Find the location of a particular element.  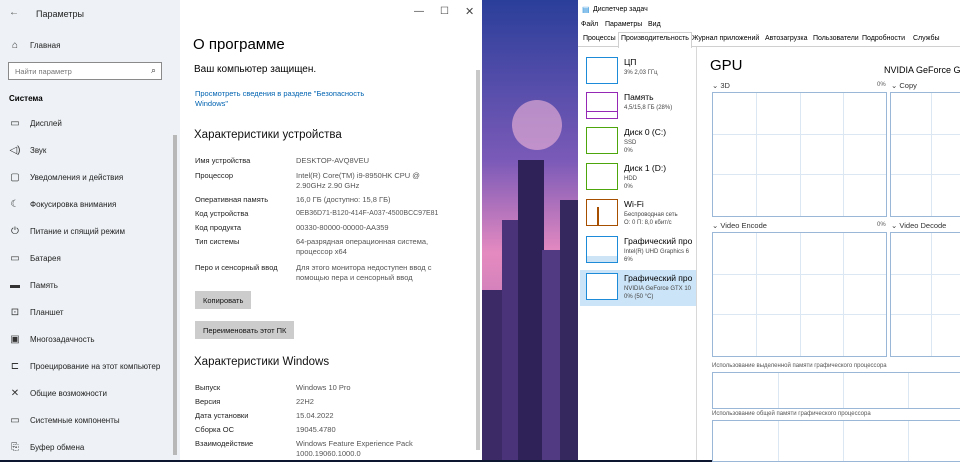

sidebar-item-components: ▭ Системные компоненты is located at coordinates (90, 420).